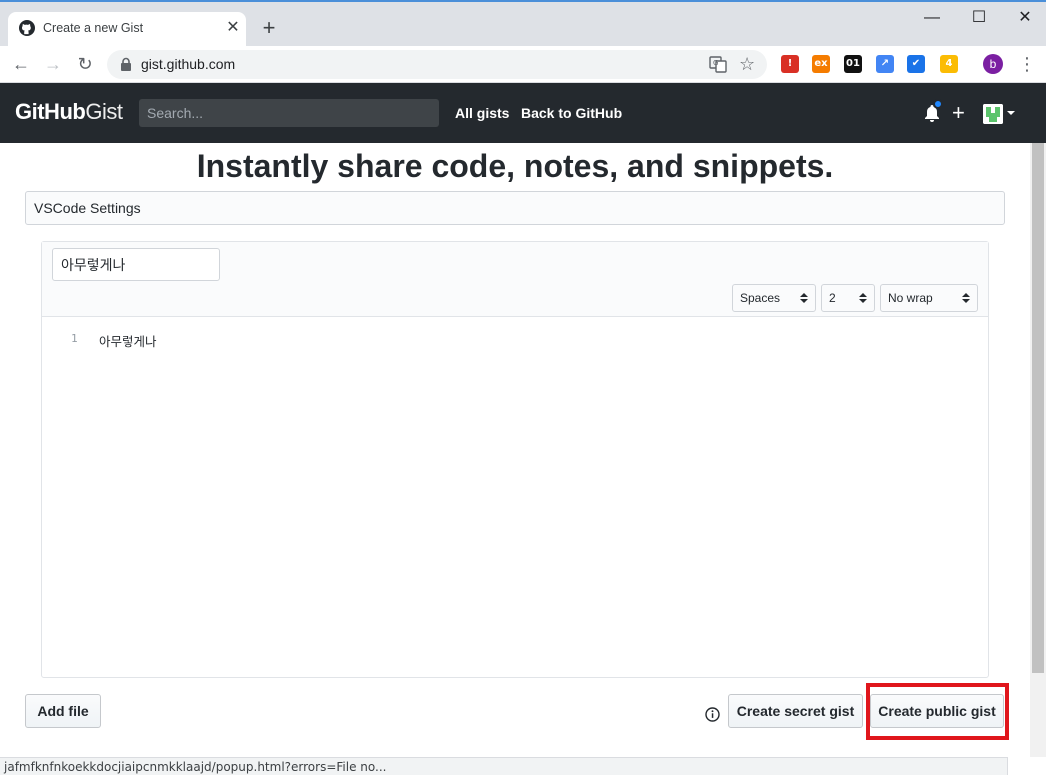  I want to click on add-file-button: Add file, so click(63, 711).